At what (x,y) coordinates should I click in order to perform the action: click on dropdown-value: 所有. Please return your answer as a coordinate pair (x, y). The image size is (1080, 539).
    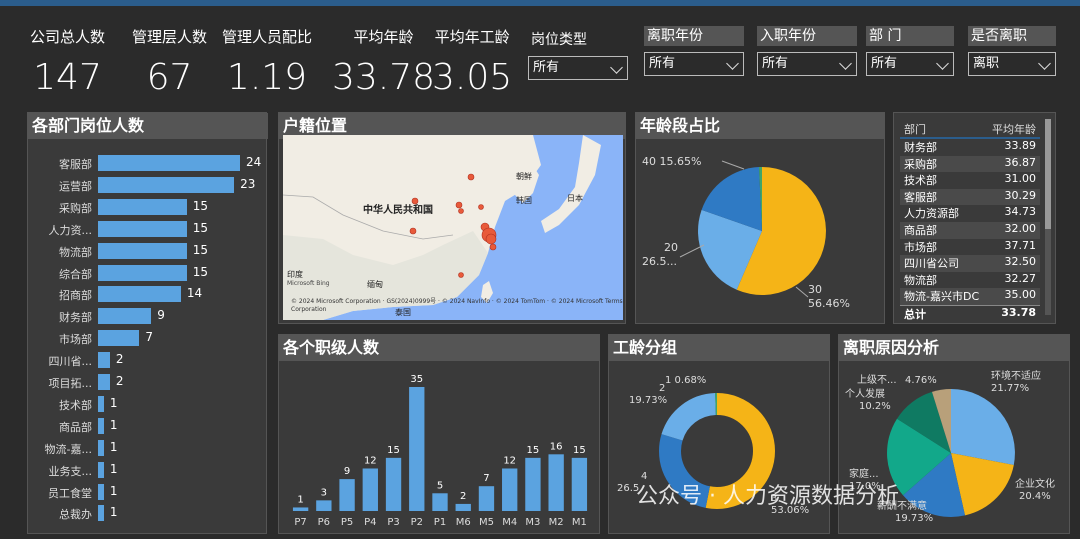
    Looking at the image, I should click on (884, 63).